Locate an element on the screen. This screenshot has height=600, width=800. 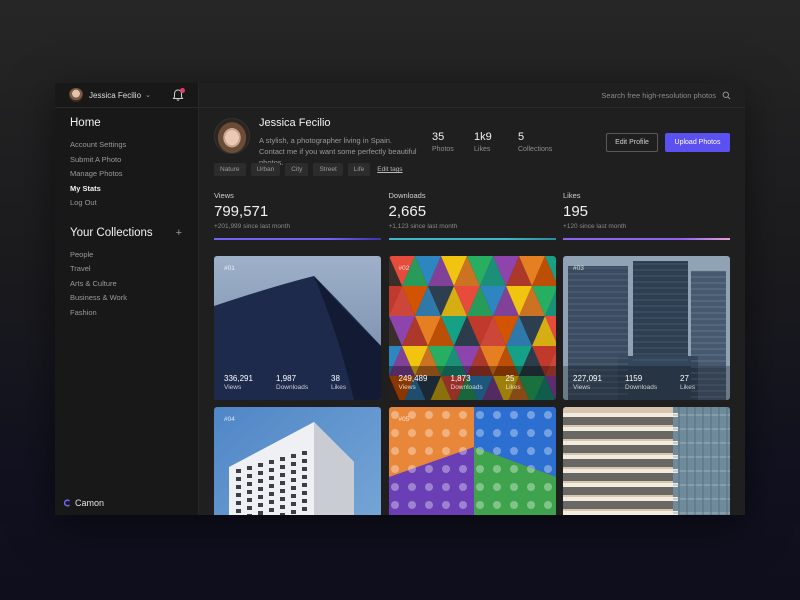
photo-stat-views-value: 336,291 is located at coordinates (238, 378).